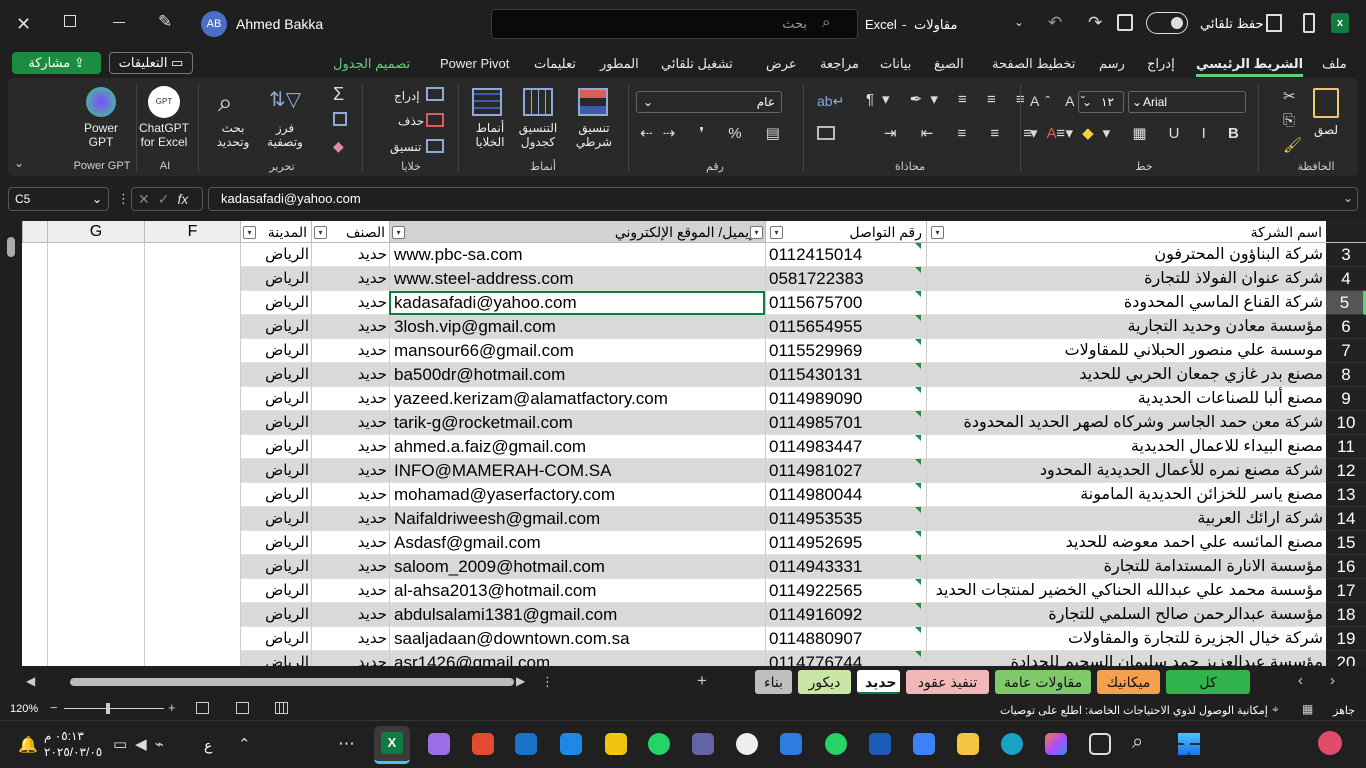 The image size is (1366, 768). What do you see at coordinates (490, 135) in the screenshot?
I see `cell-styles-button: أنماط الخلايا` at bounding box center [490, 135].